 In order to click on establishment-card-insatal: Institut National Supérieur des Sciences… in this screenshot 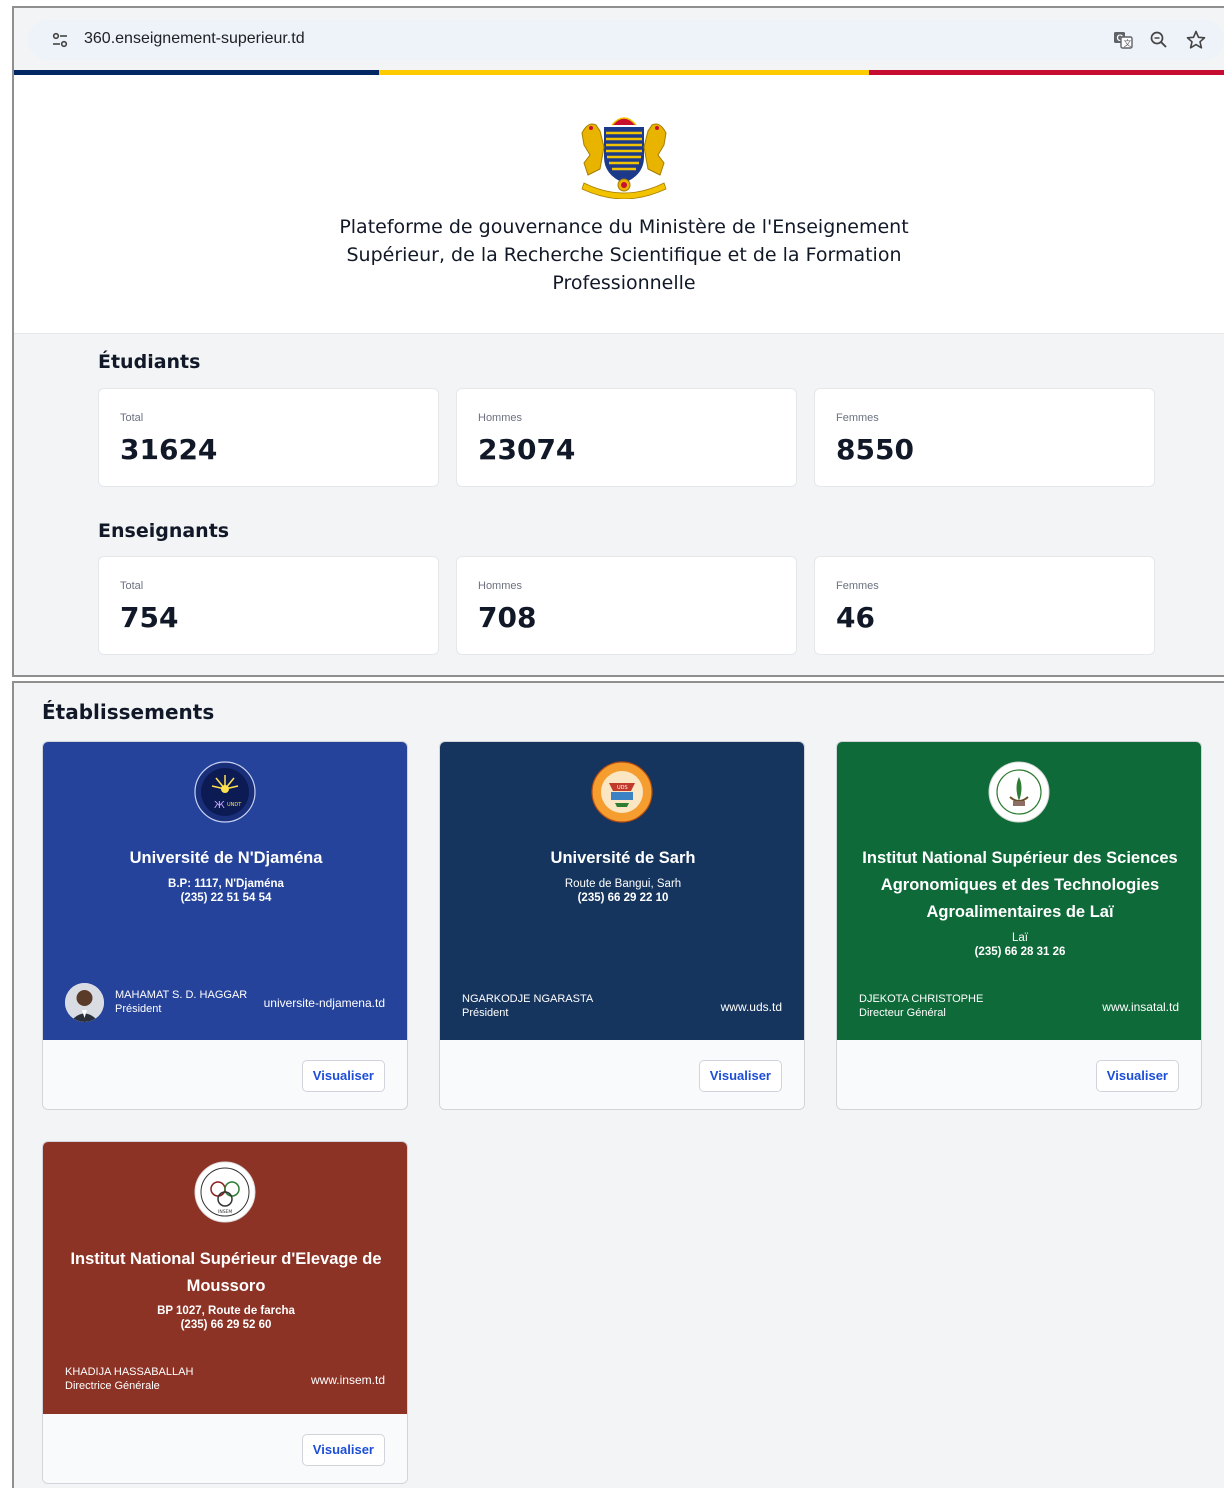, I will do `click(1019, 925)`.